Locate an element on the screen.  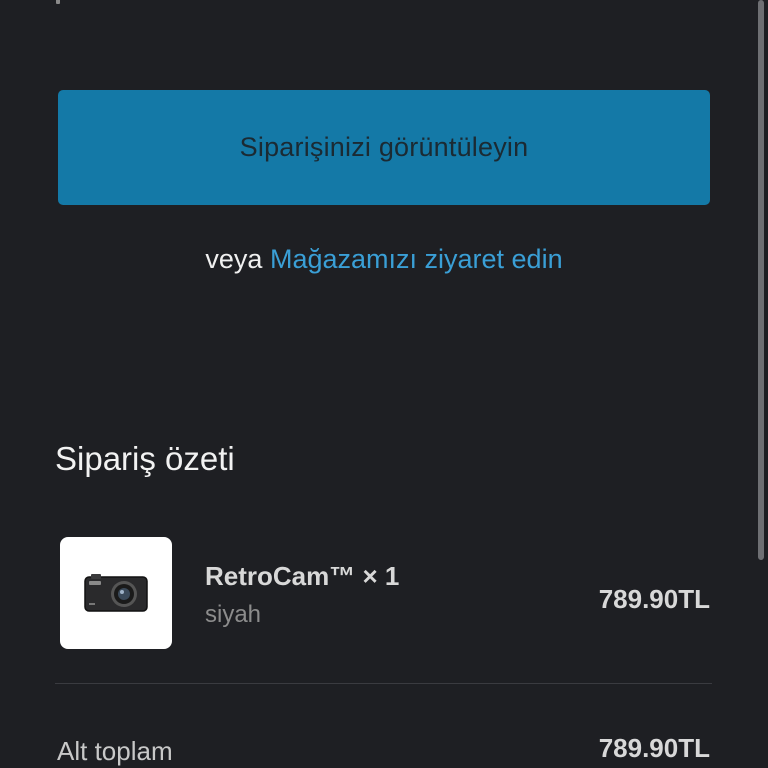
product-name: RetroCam™ × 1 is located at coordinates (302, 576).